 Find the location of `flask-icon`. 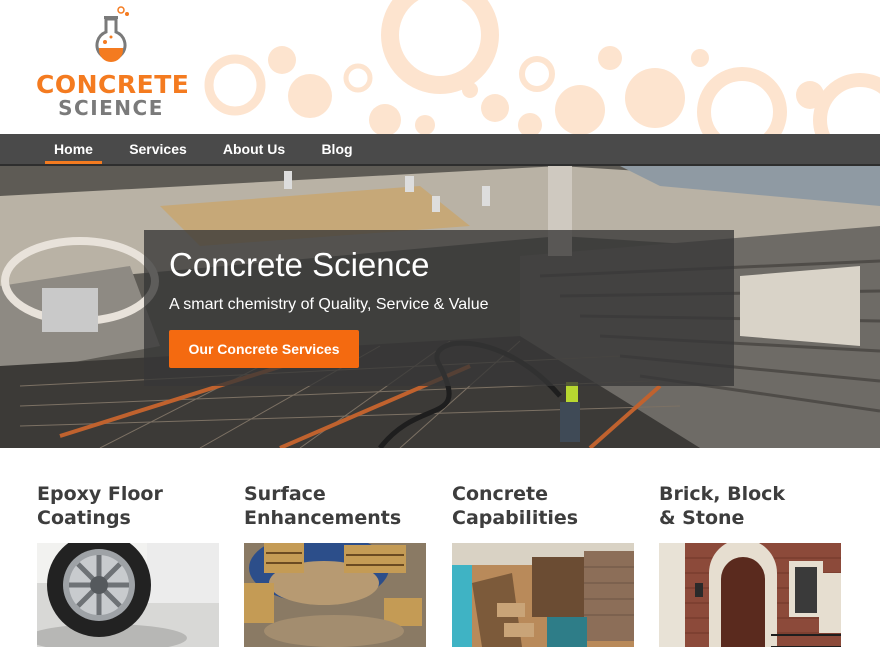

flask-icon is located at coordinates (112, 34).